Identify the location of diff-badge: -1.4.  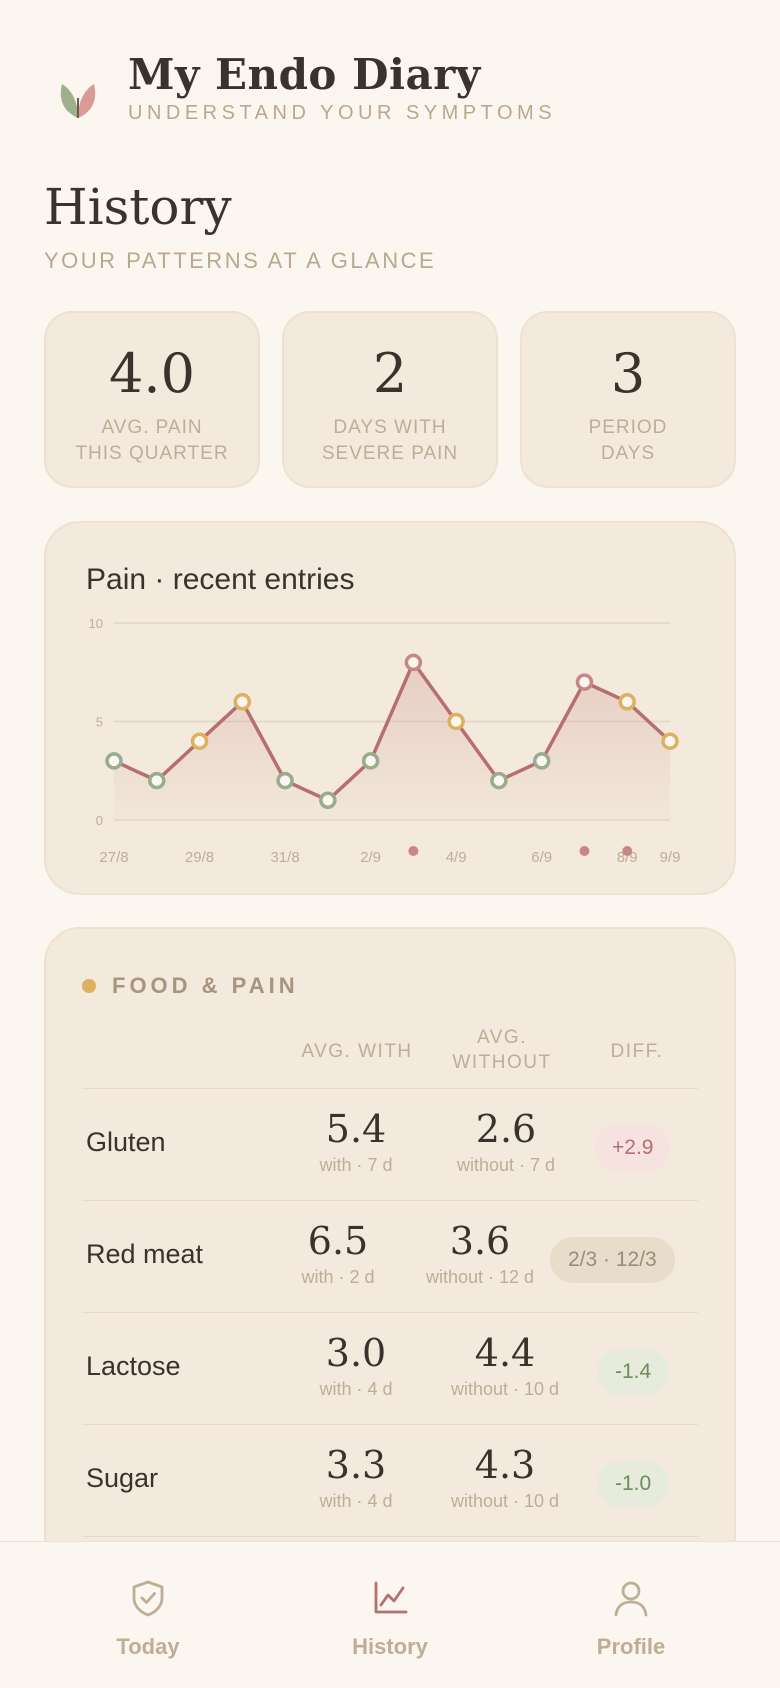
(633, 1372).